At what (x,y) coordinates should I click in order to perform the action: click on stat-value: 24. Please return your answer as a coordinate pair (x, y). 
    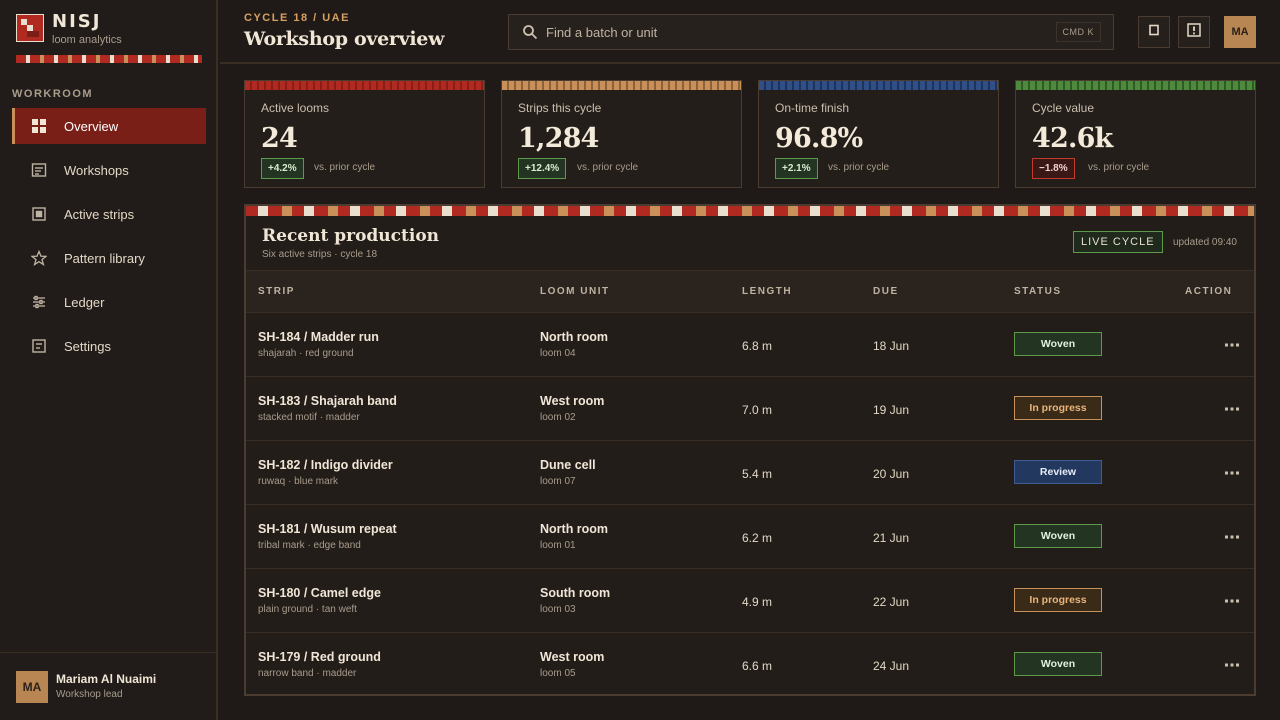
    Looking at the image, I should click on (279, 138).